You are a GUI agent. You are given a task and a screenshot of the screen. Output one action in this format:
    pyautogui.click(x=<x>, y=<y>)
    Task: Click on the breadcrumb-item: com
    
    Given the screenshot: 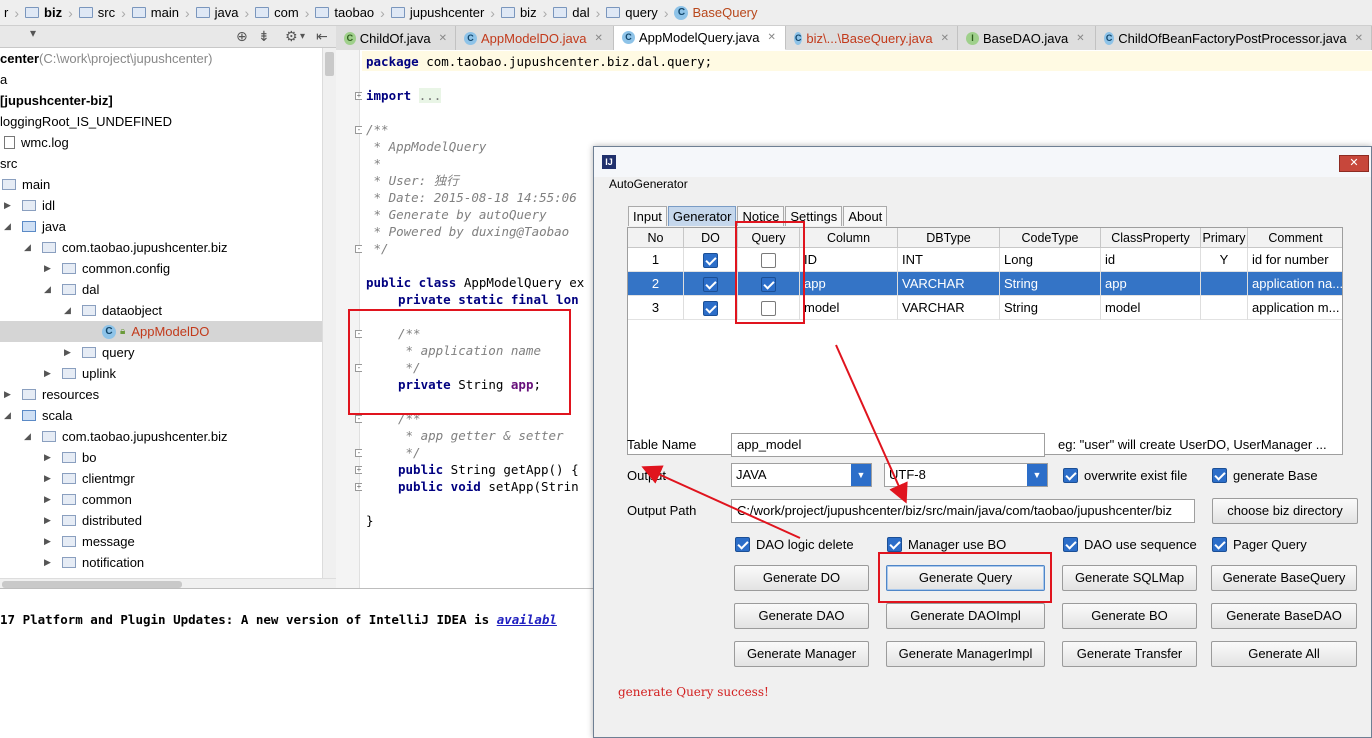 What is the action you would take?
    pyautogui.click(x=277, y=12)
    